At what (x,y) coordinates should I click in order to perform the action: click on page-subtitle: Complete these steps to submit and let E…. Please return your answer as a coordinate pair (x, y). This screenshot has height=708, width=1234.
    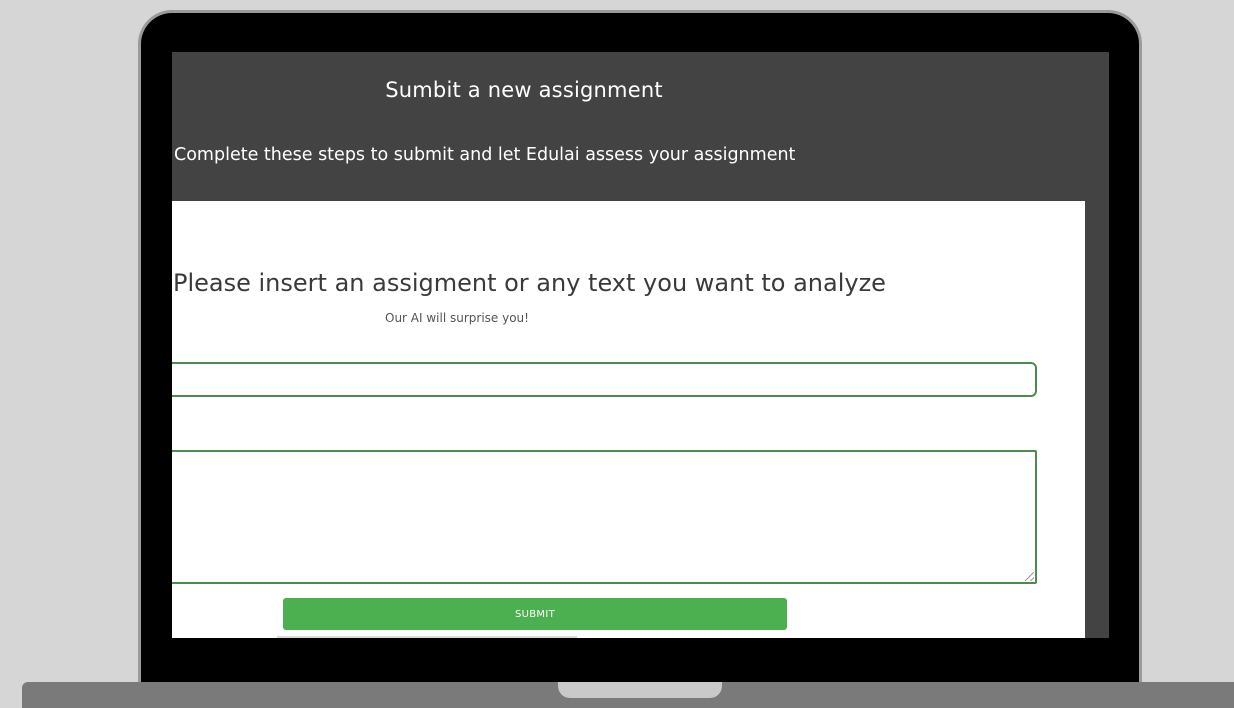
    Looking at the image, I should click on (485, 155).